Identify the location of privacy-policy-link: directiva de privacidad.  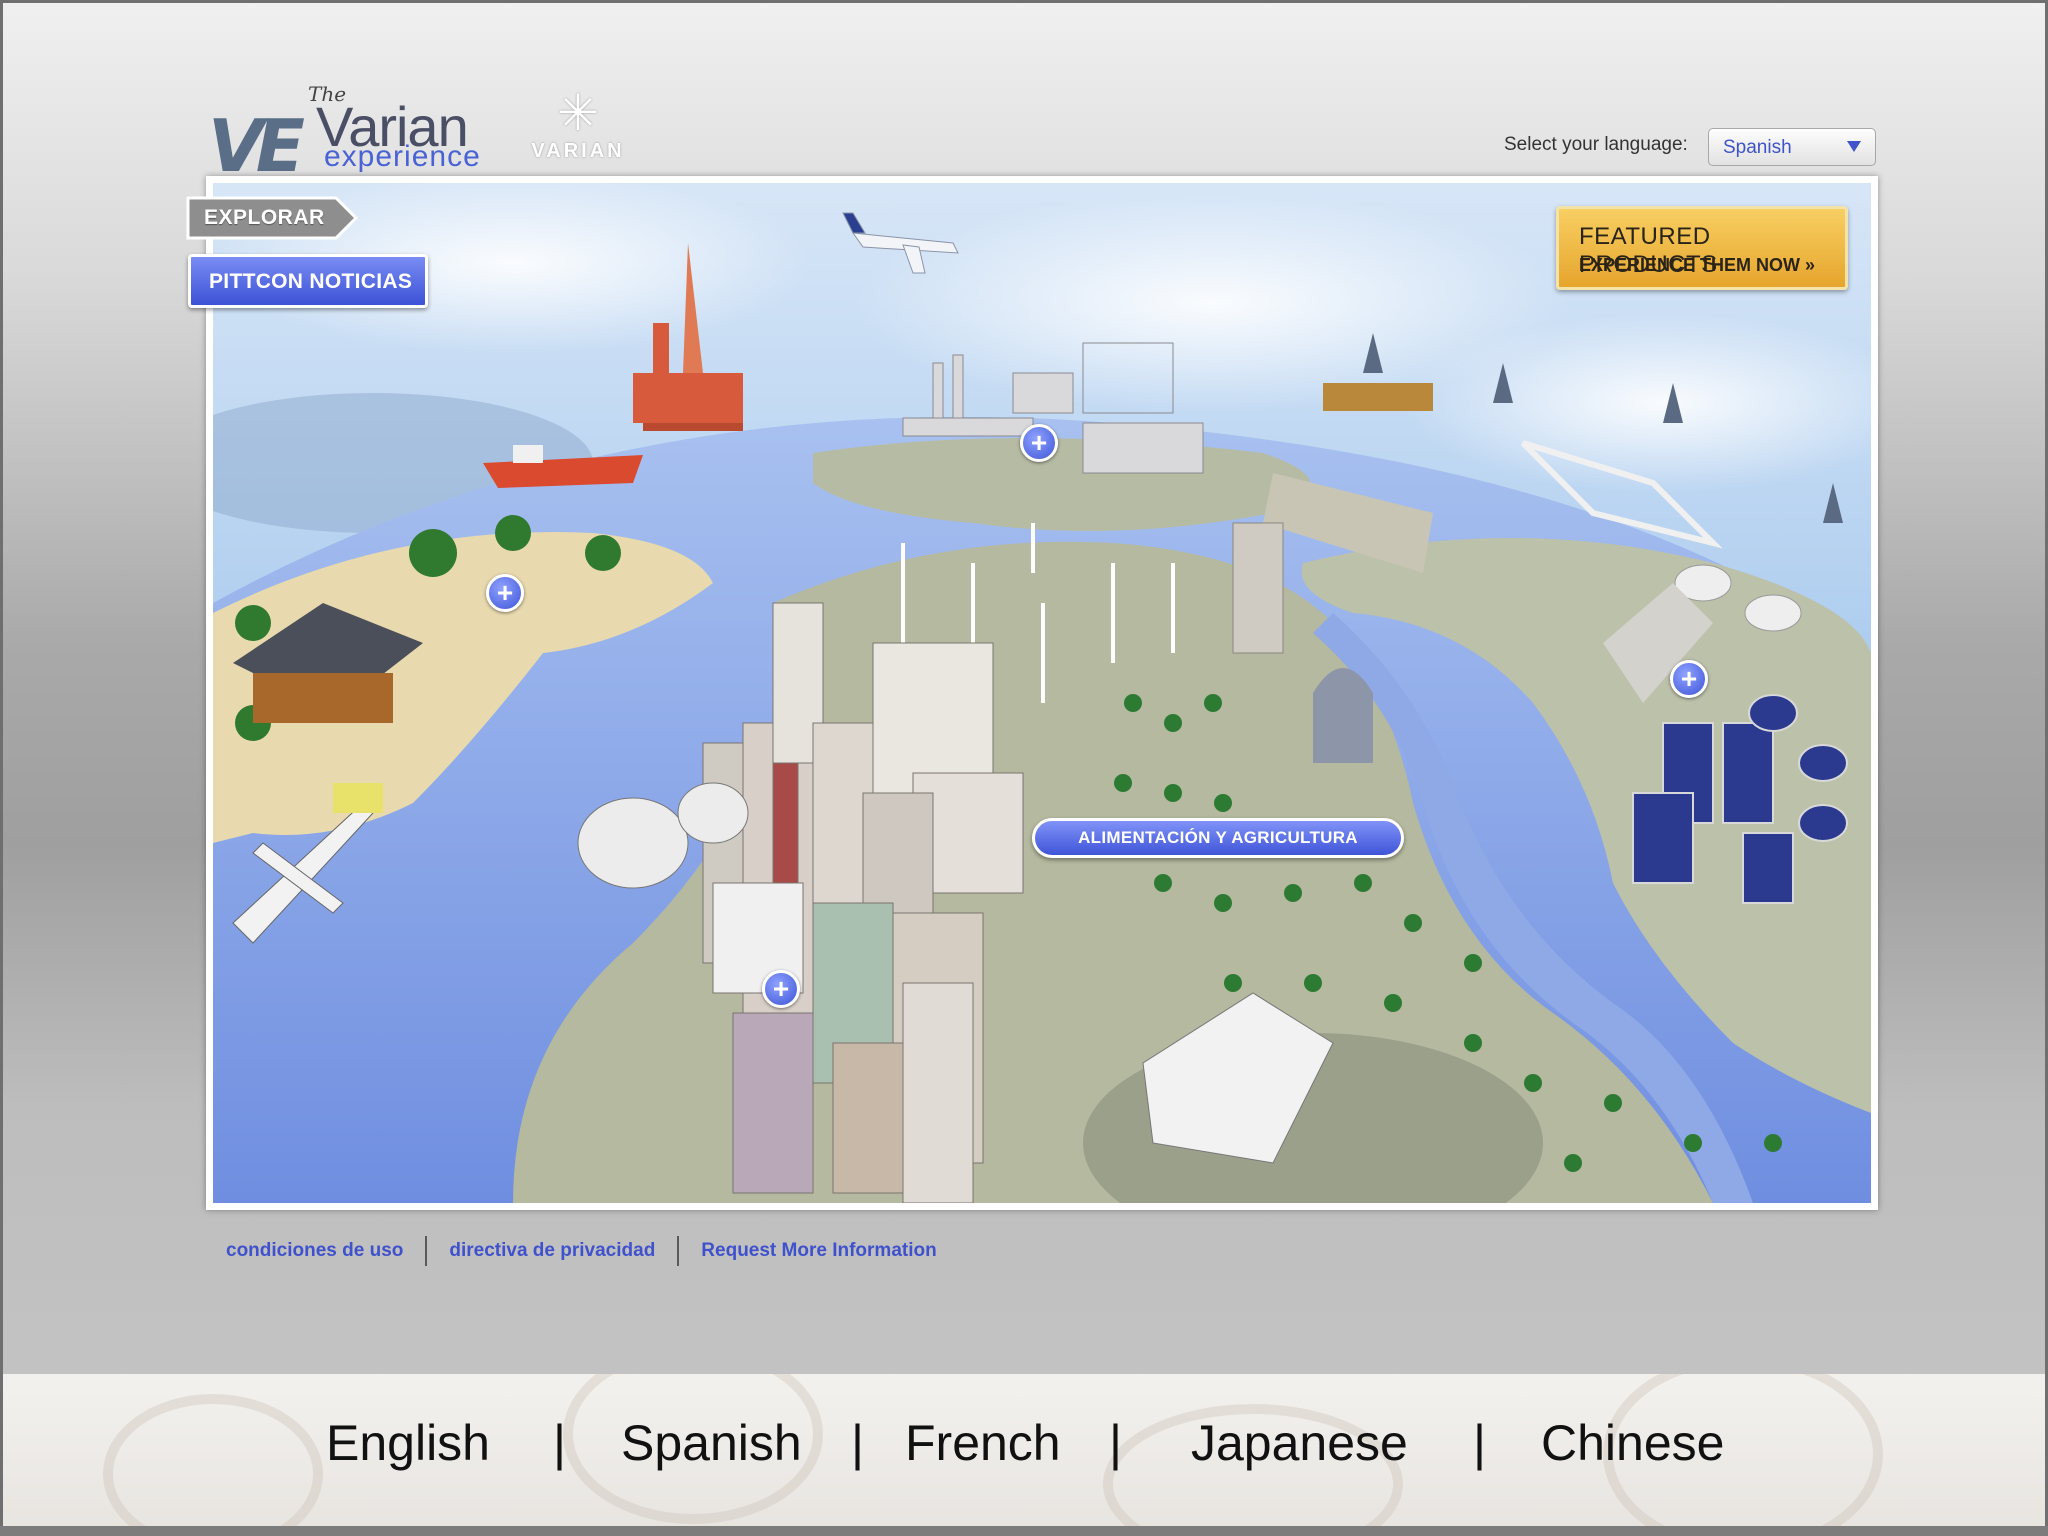
(552, 1251).